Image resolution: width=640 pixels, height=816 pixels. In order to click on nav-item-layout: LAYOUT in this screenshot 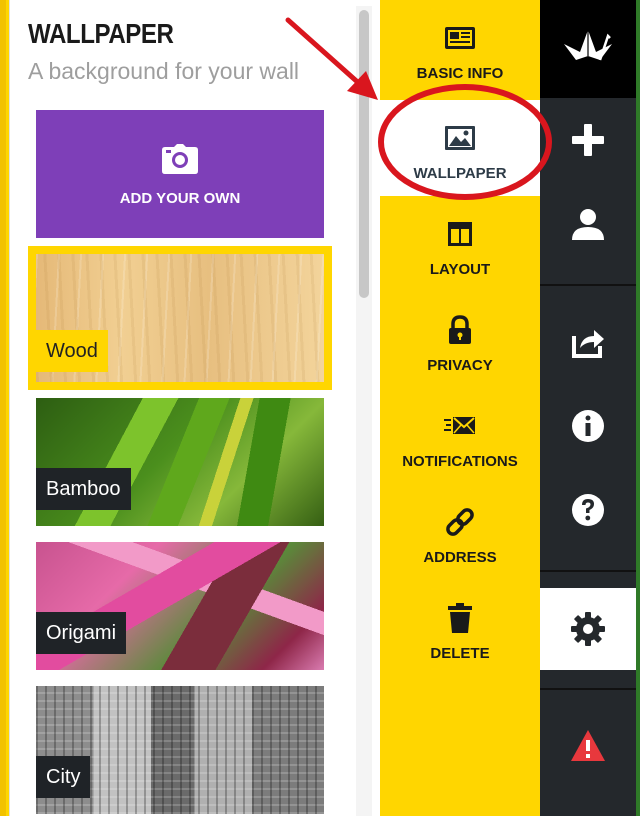, I will do `click(460, 244)`.